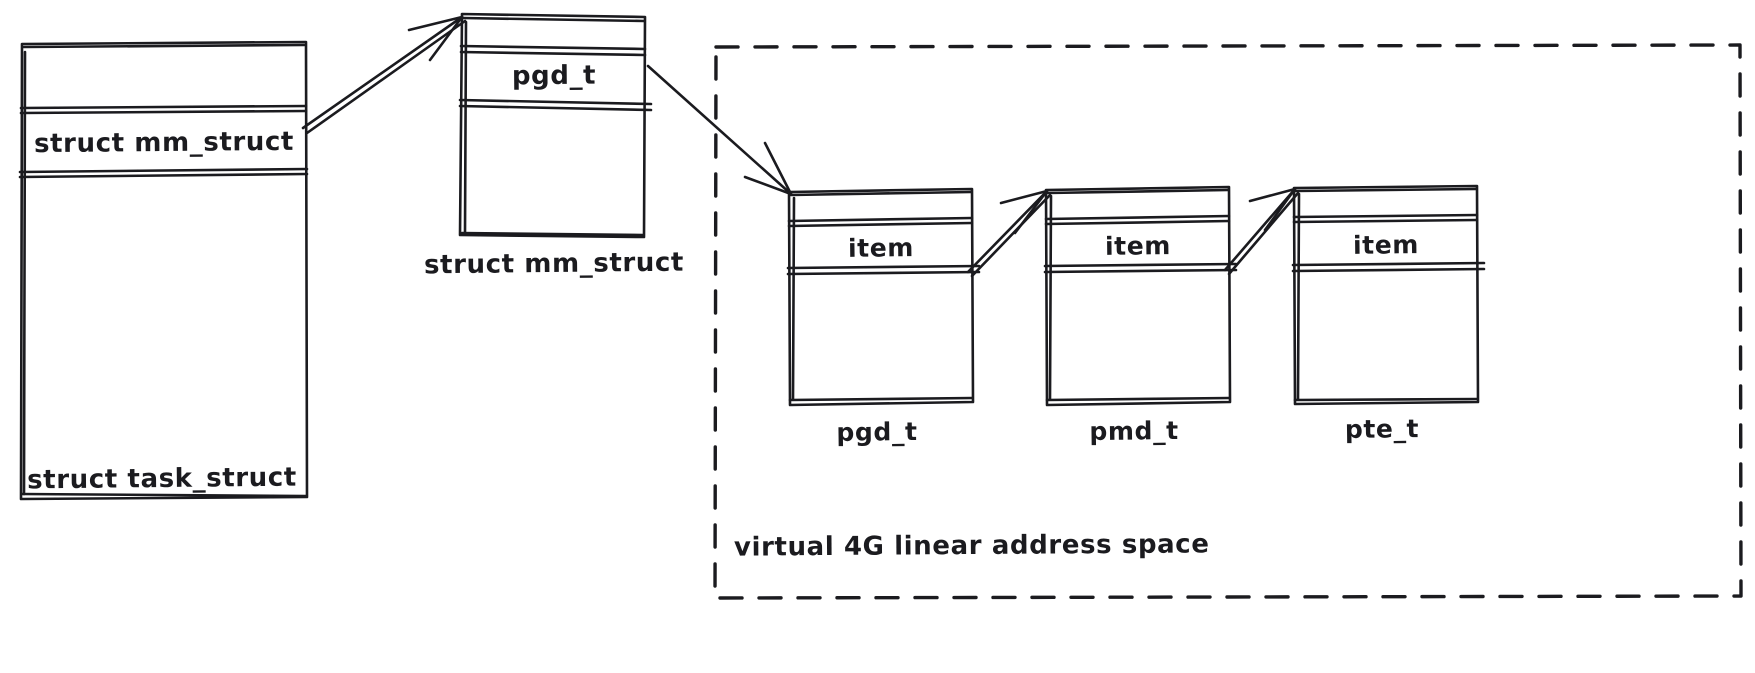 The height and width of the screenshot is (673, 1755). Describe the element at coordinates (1140, 296) in the screenshot. I see `item-box-pmd` at that location.